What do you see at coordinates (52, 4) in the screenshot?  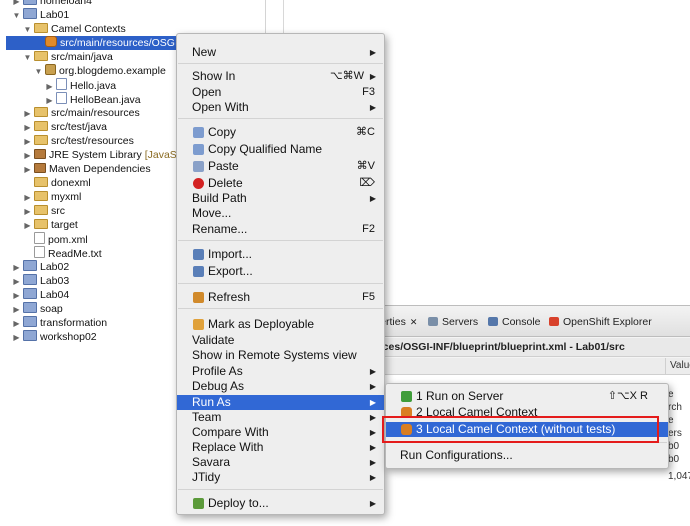 I see `tree-item-homeloan4: ▶ homeloan4` at bounding box center [52, 4].